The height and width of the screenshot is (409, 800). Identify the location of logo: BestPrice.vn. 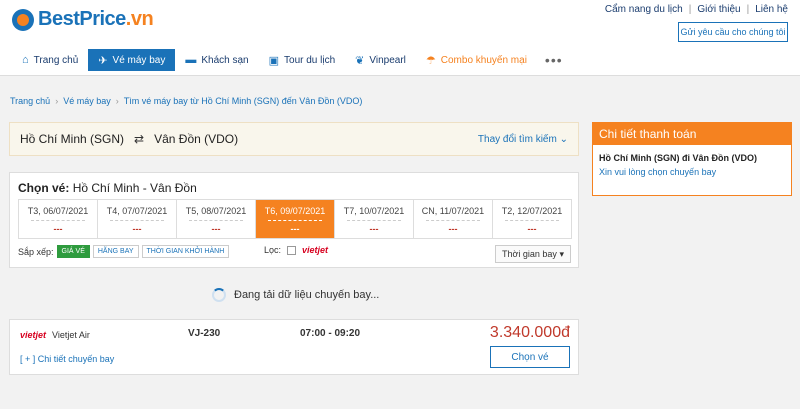
(83, 19).